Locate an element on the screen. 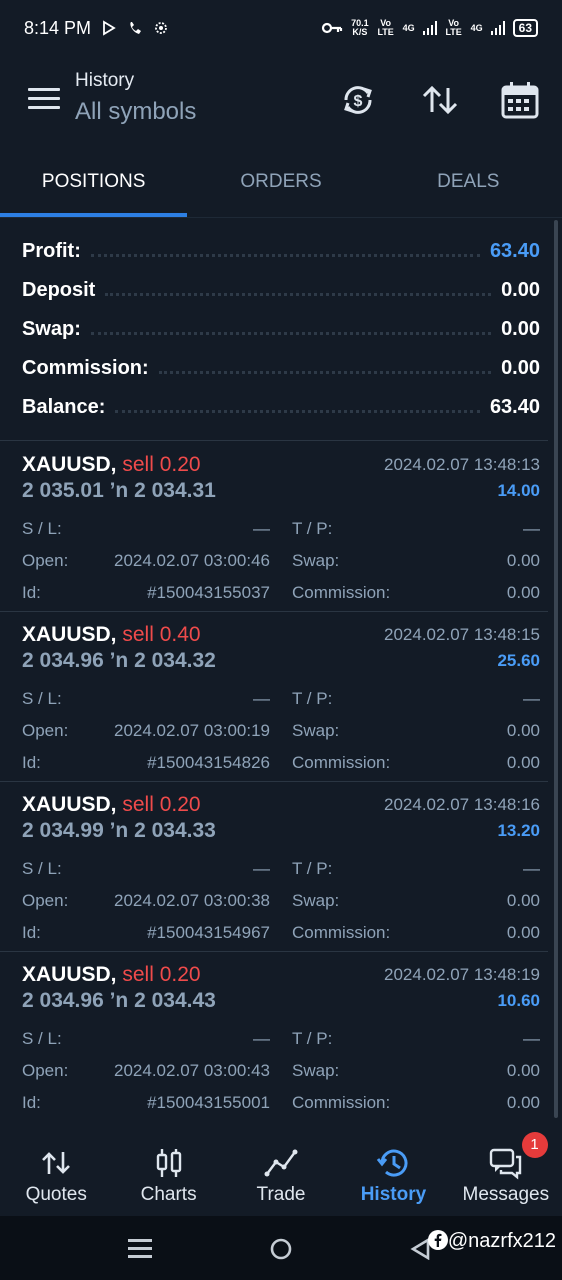 This screenshot has height=1280, width=562. battery-icon: 63 is located at coordinates (525, 28).